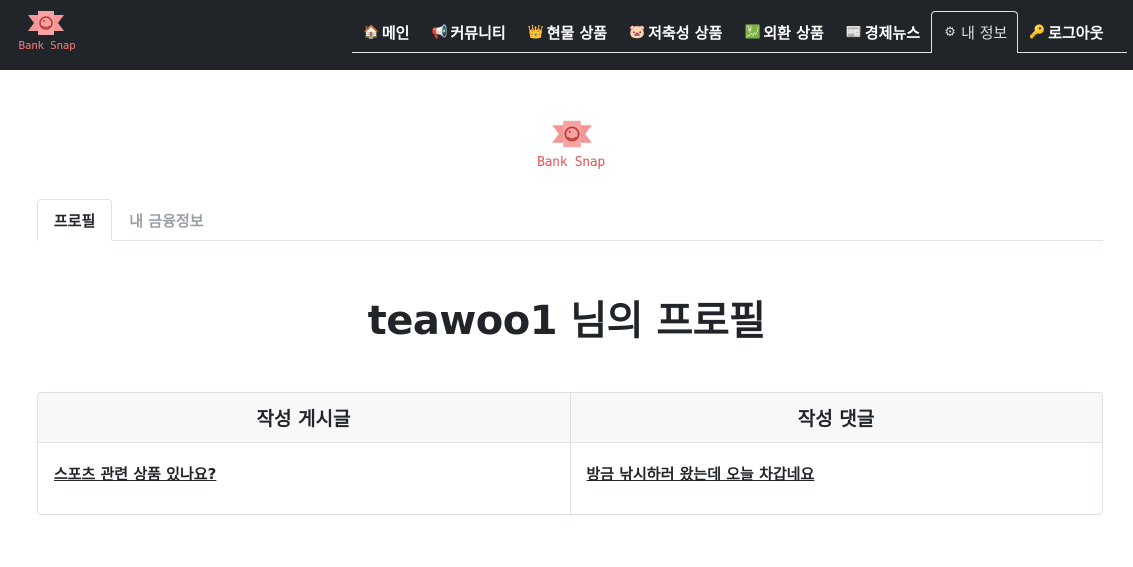 This screenshot has height=567, width=1133. Describe the element at coordinates (304, 478) in the screenshot. I see `posts-cell: 스포츠 관련 상품 있나요?` at that location.